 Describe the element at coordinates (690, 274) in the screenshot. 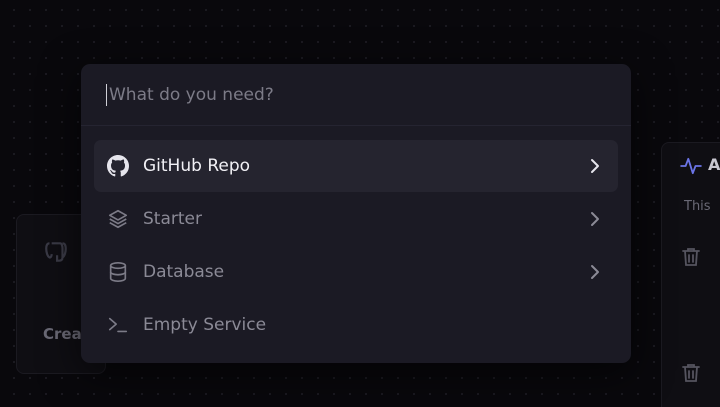

I see `background-activity-card: A This` at that location.